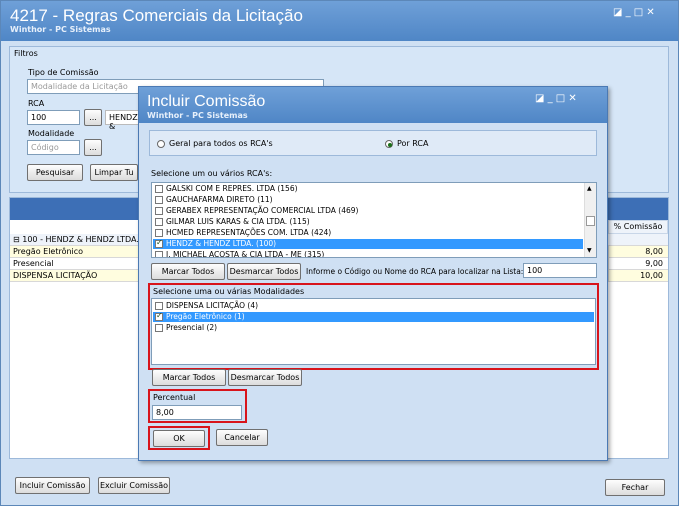 This screenshot has width=679, height=506. I want to click on cancelar-button: Cancelar, so click(242, 437).